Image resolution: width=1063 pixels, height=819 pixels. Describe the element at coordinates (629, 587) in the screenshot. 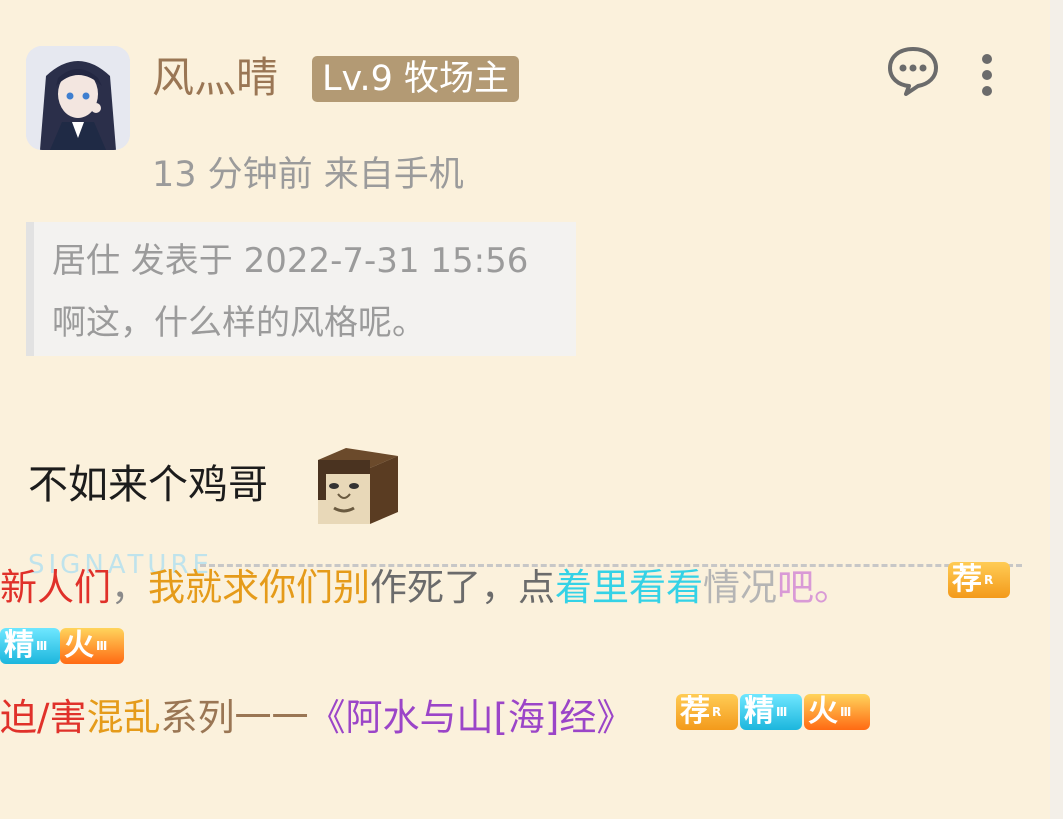

I see `sig-seg: 着里看看` at that location.